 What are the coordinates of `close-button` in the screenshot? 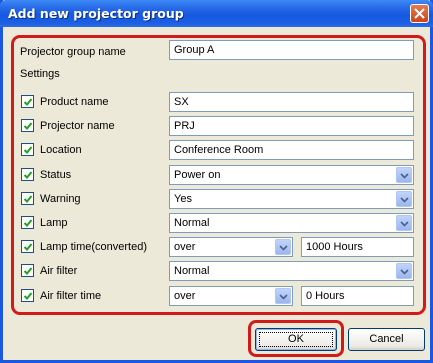 It's located at (419, 13).